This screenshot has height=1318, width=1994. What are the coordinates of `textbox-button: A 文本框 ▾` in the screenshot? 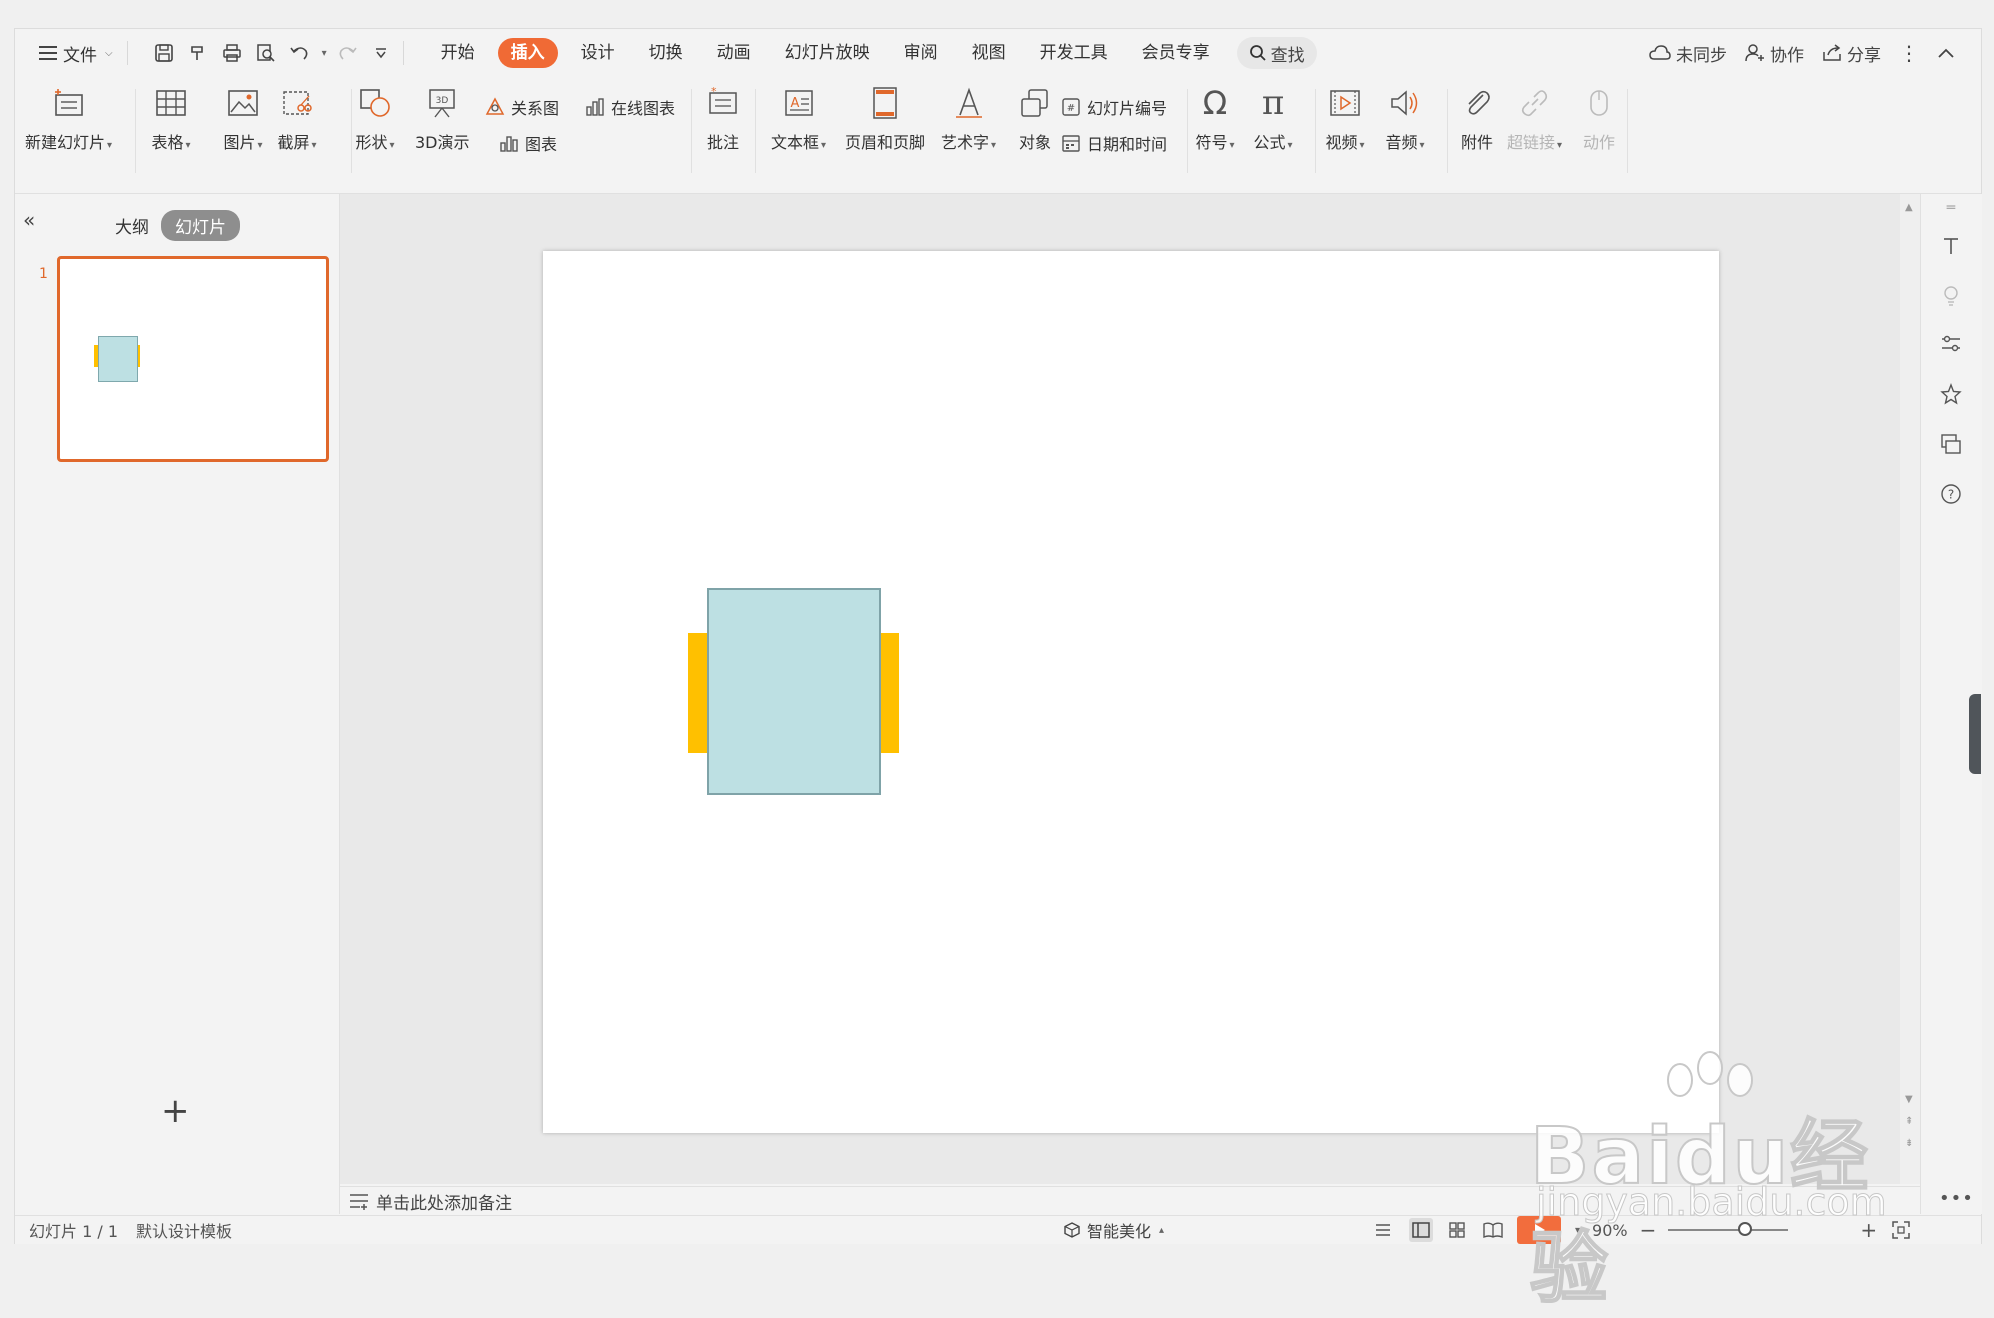 It's located at (798, 117).